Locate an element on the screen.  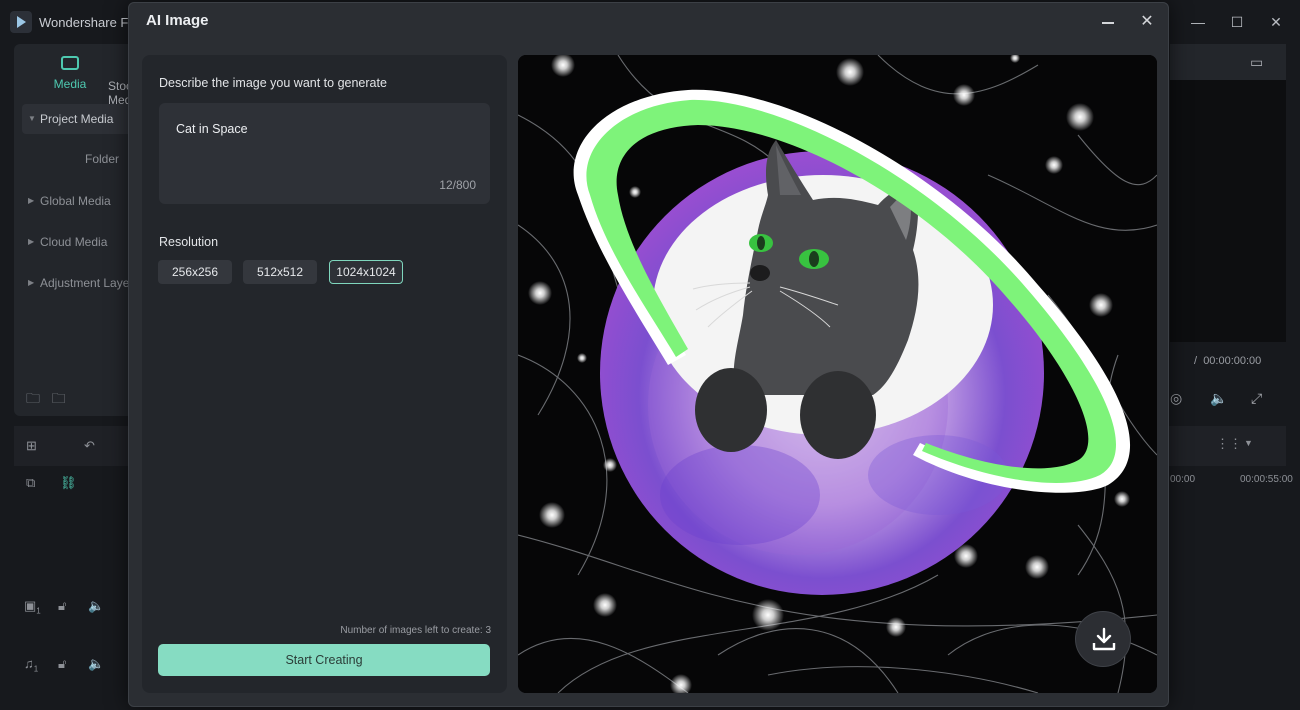
snapshot-icon: ◎ is located at coordinates (1176, 398).